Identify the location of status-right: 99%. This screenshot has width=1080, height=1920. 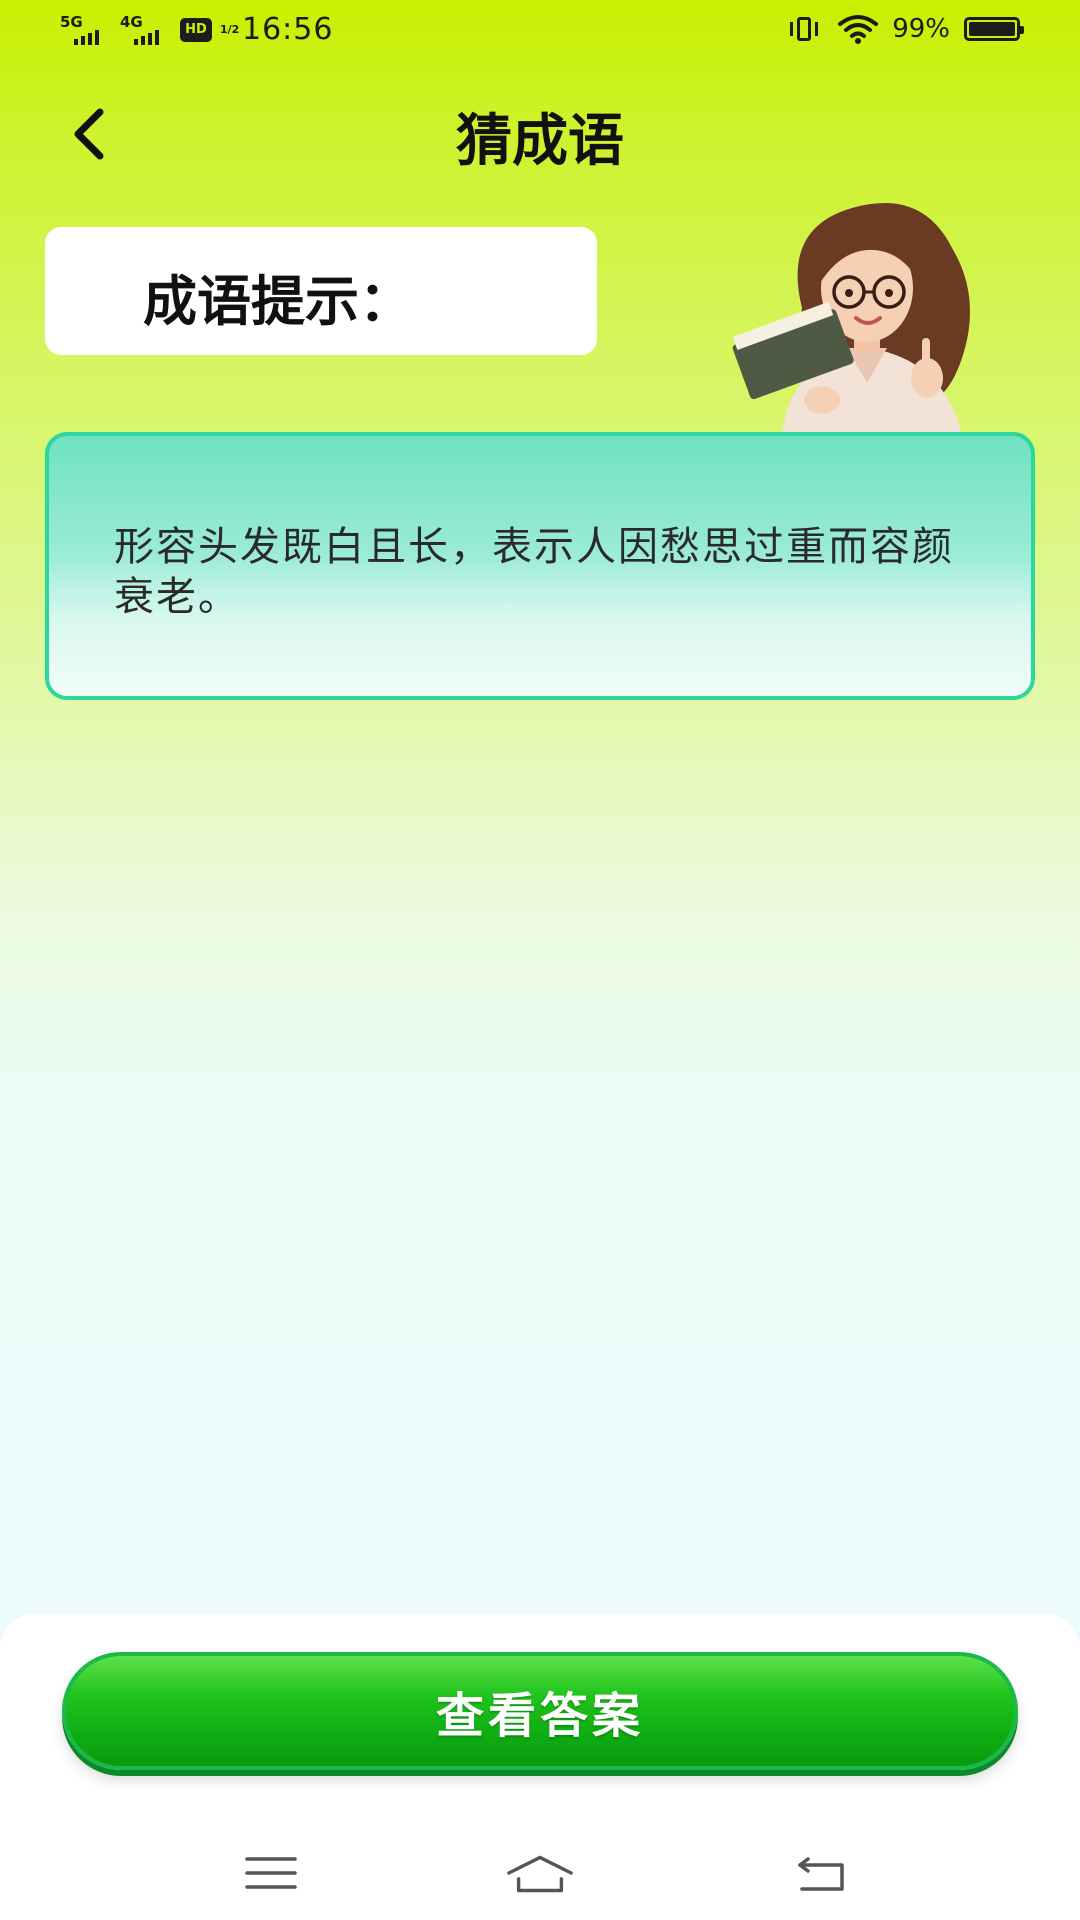
(904, 29).